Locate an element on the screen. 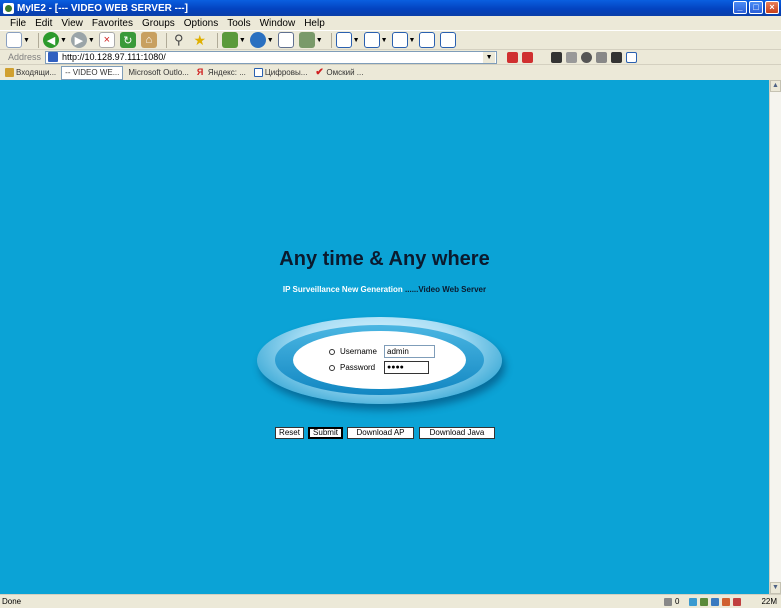  window-icon is located at coordinates (632, 57).